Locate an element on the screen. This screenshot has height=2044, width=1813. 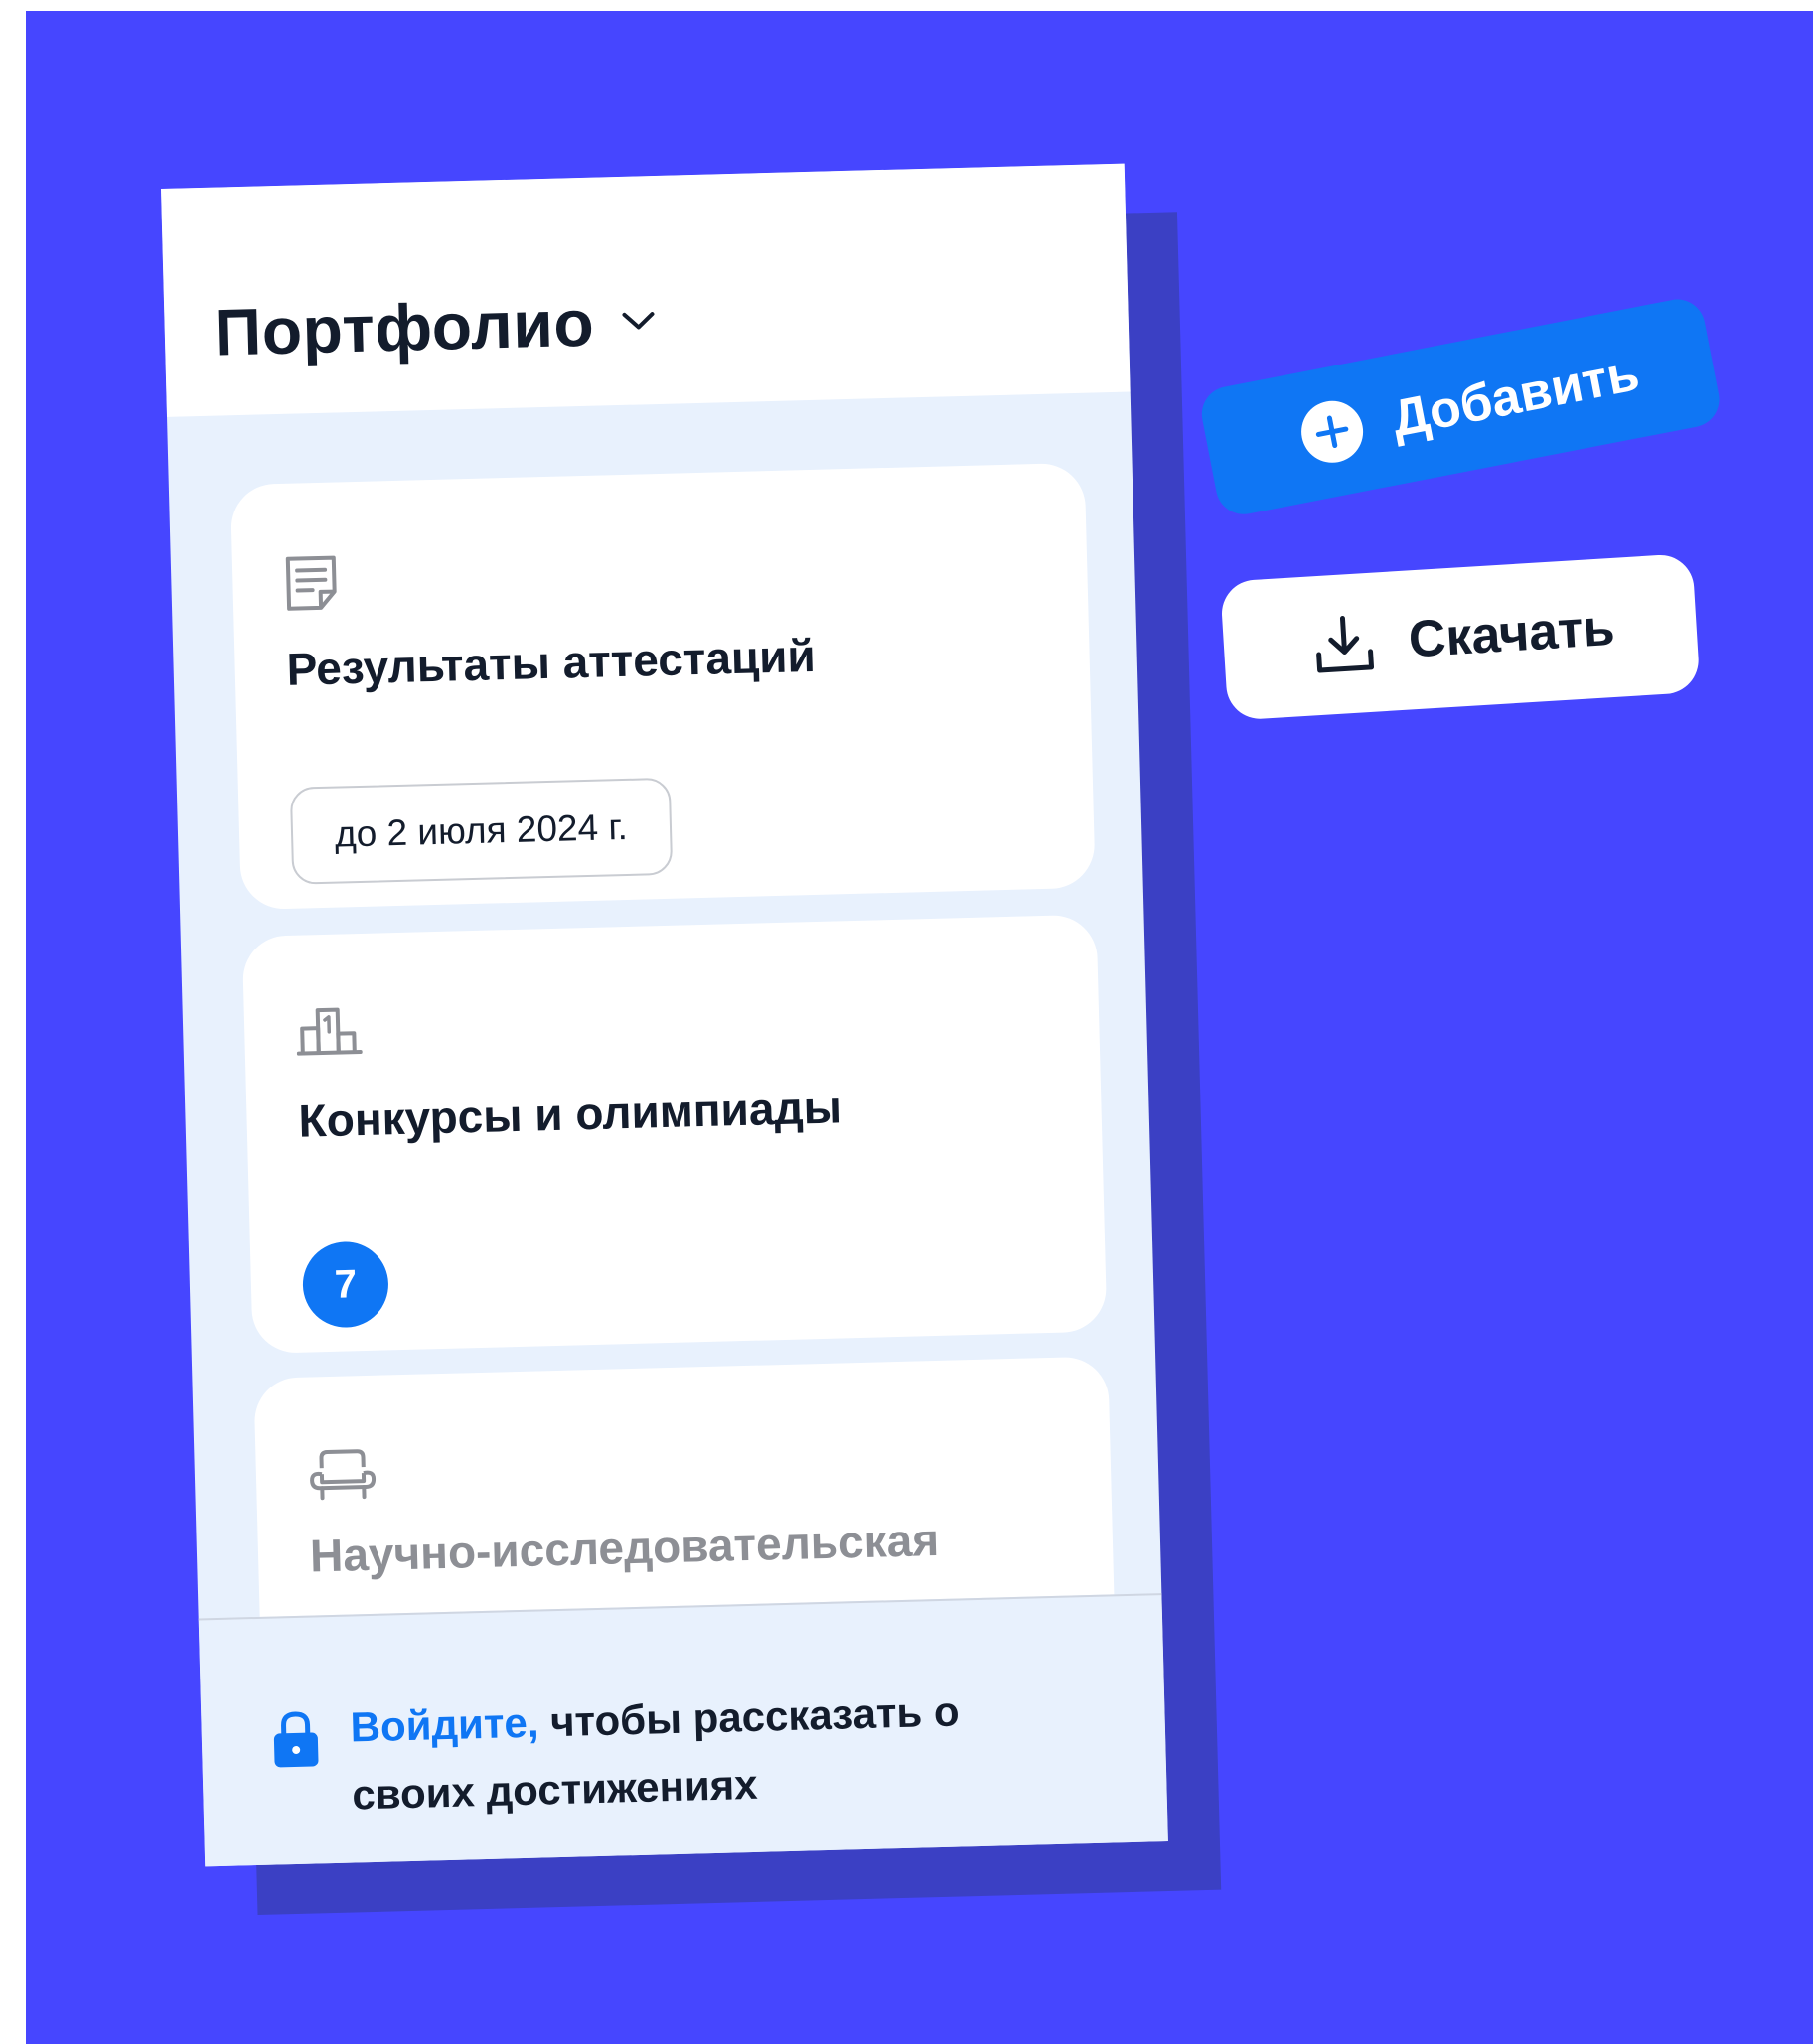
download-button-label: Скачать is located at coordinates (1512, 634).